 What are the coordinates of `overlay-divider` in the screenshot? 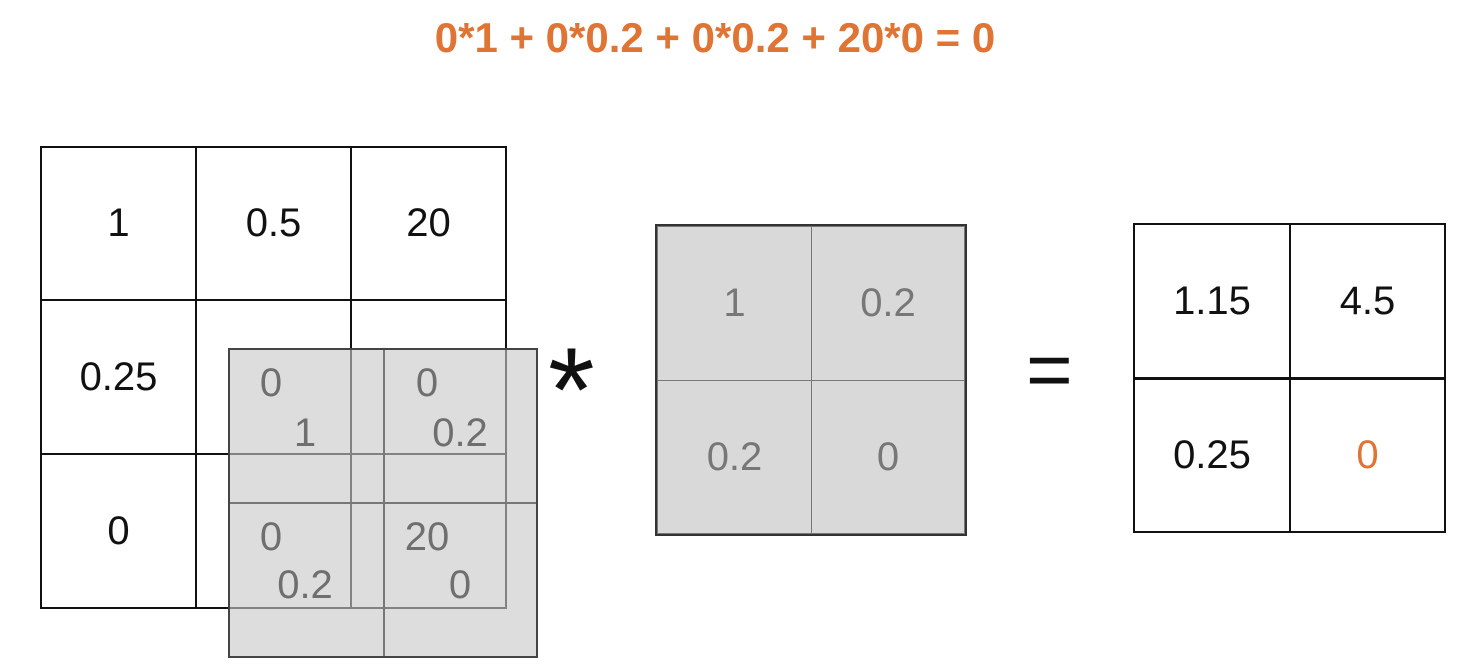 It's located at (383, 503).